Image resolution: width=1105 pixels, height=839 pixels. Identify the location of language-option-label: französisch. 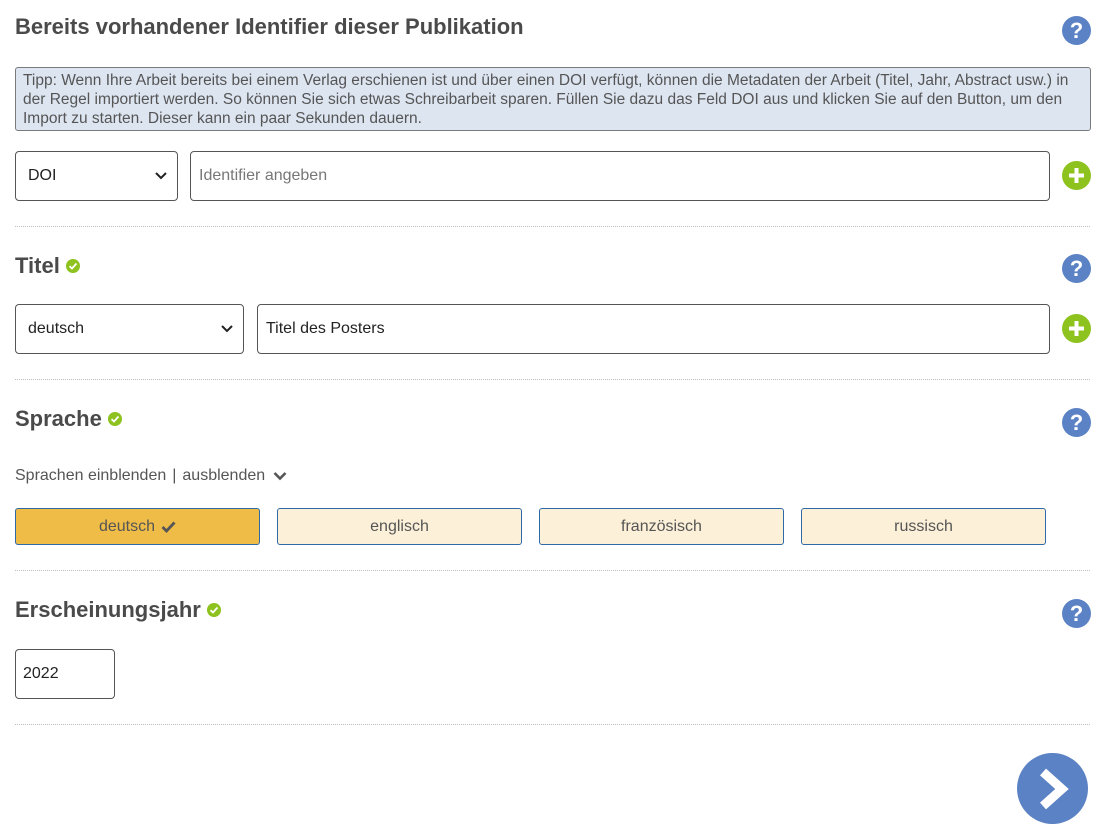
(661, 526).